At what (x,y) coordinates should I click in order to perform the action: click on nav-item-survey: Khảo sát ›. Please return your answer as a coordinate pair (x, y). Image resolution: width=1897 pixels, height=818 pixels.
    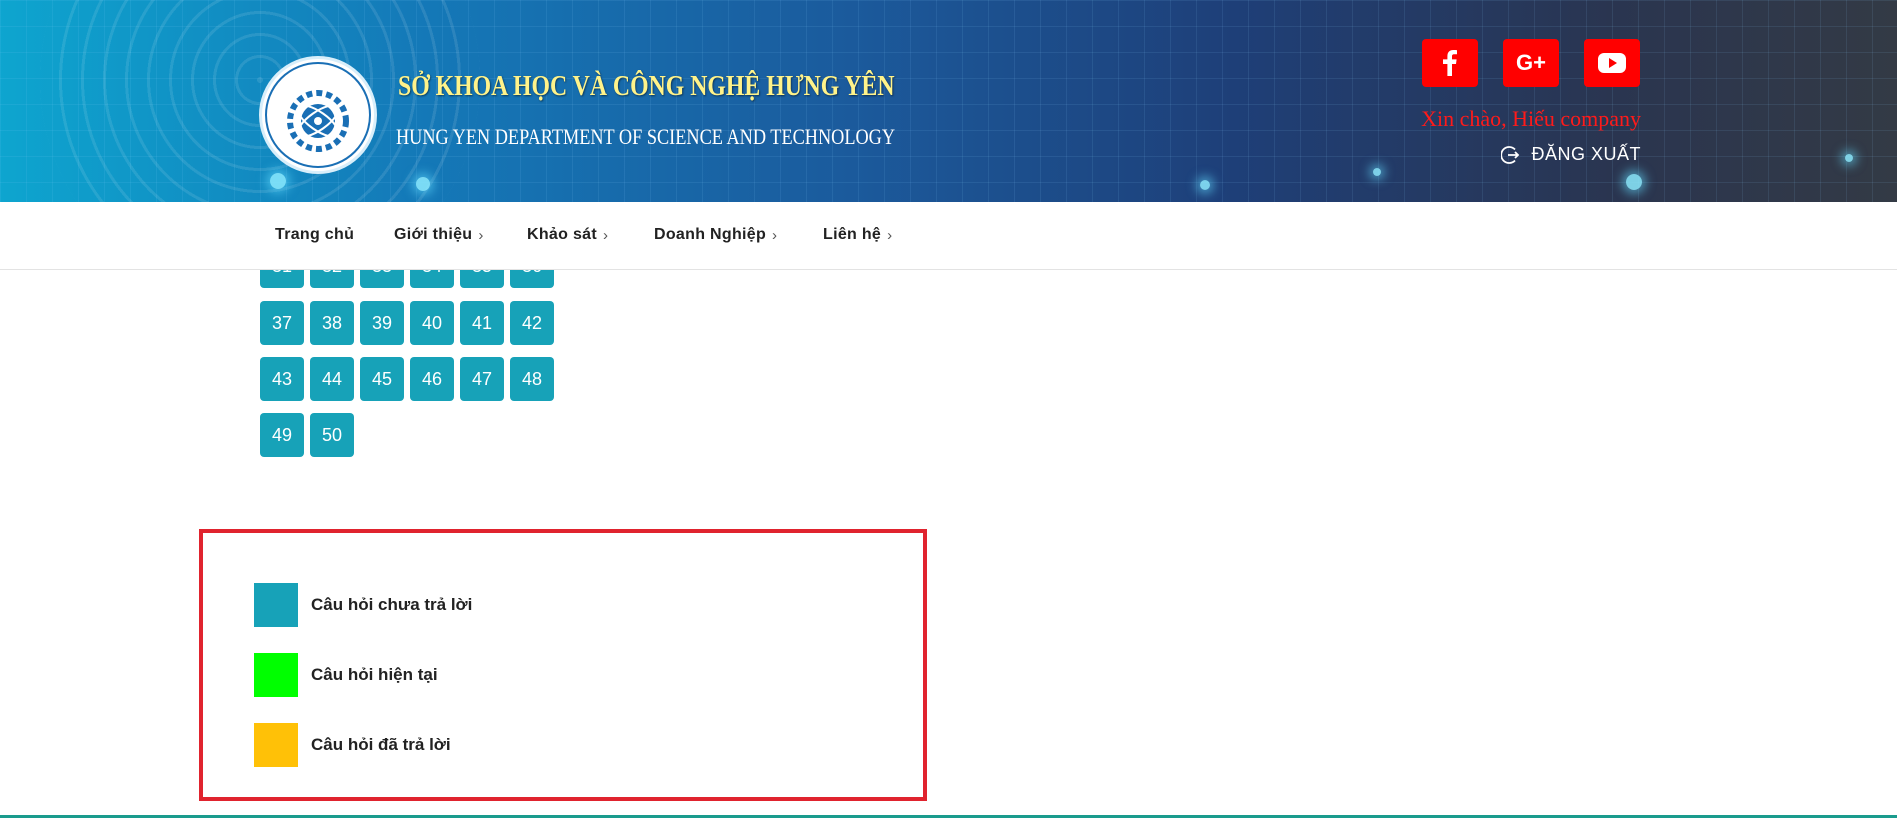
    Looking at the image, I should click on (567, 235).